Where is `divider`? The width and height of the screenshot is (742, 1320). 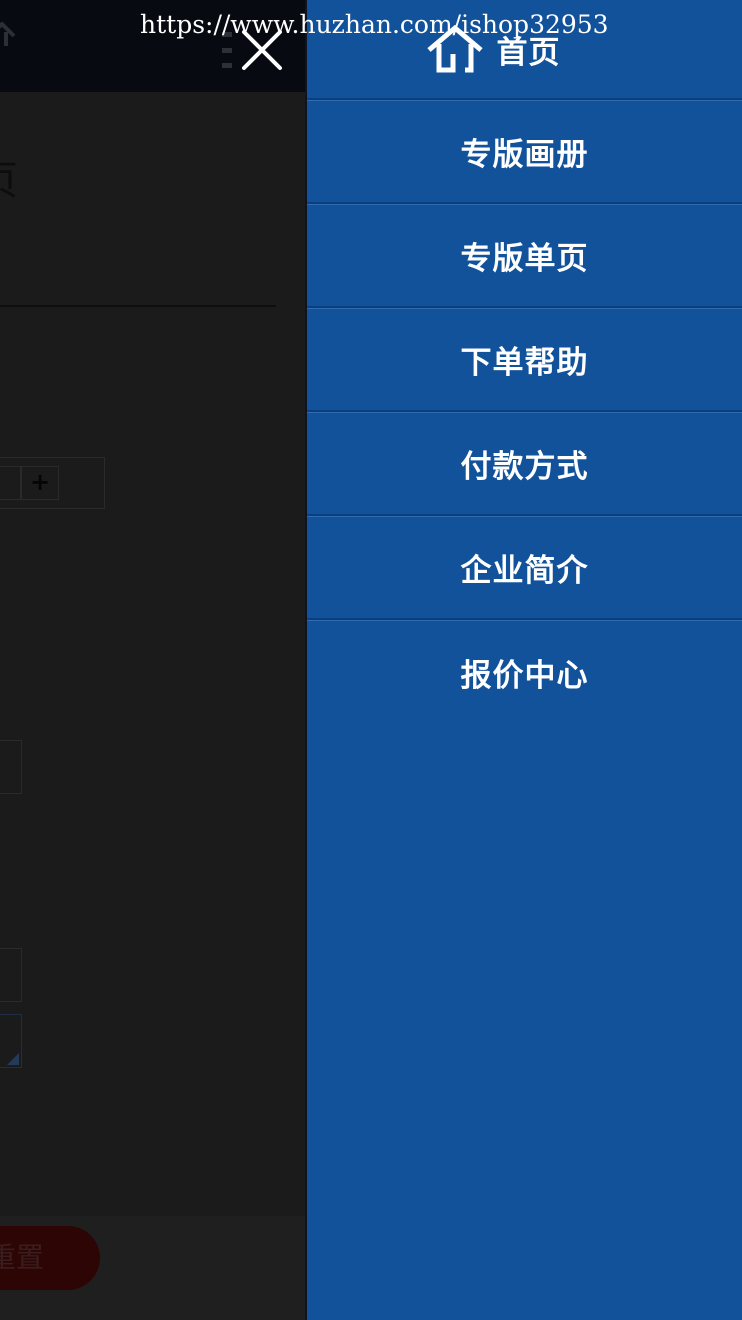 divider is located at coordinates (138, 306).